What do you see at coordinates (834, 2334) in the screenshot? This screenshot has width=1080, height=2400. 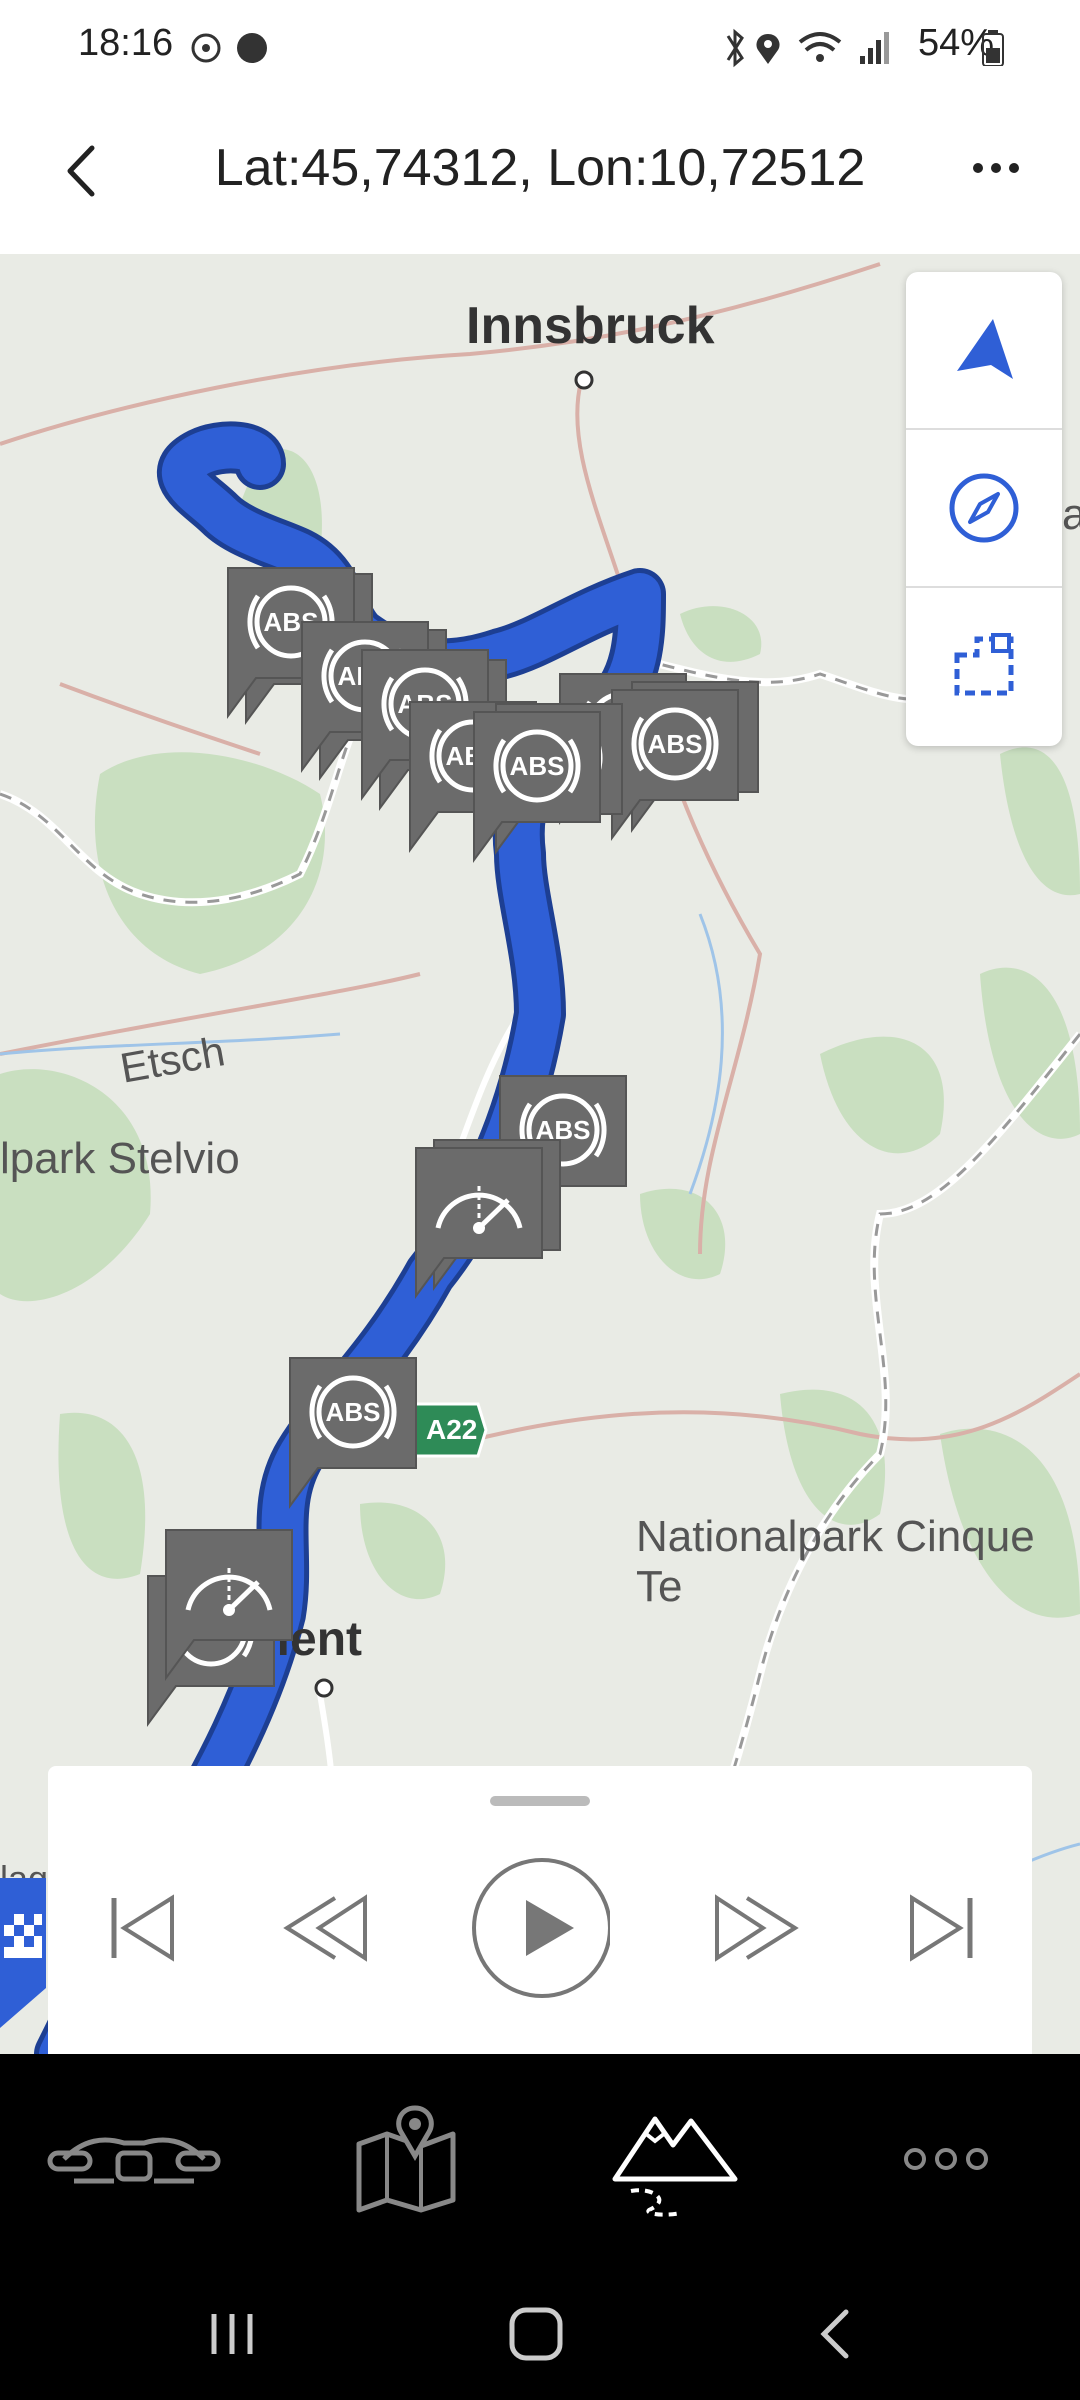 I see `back-chevron-icon` at bounding box center [834, 2334].